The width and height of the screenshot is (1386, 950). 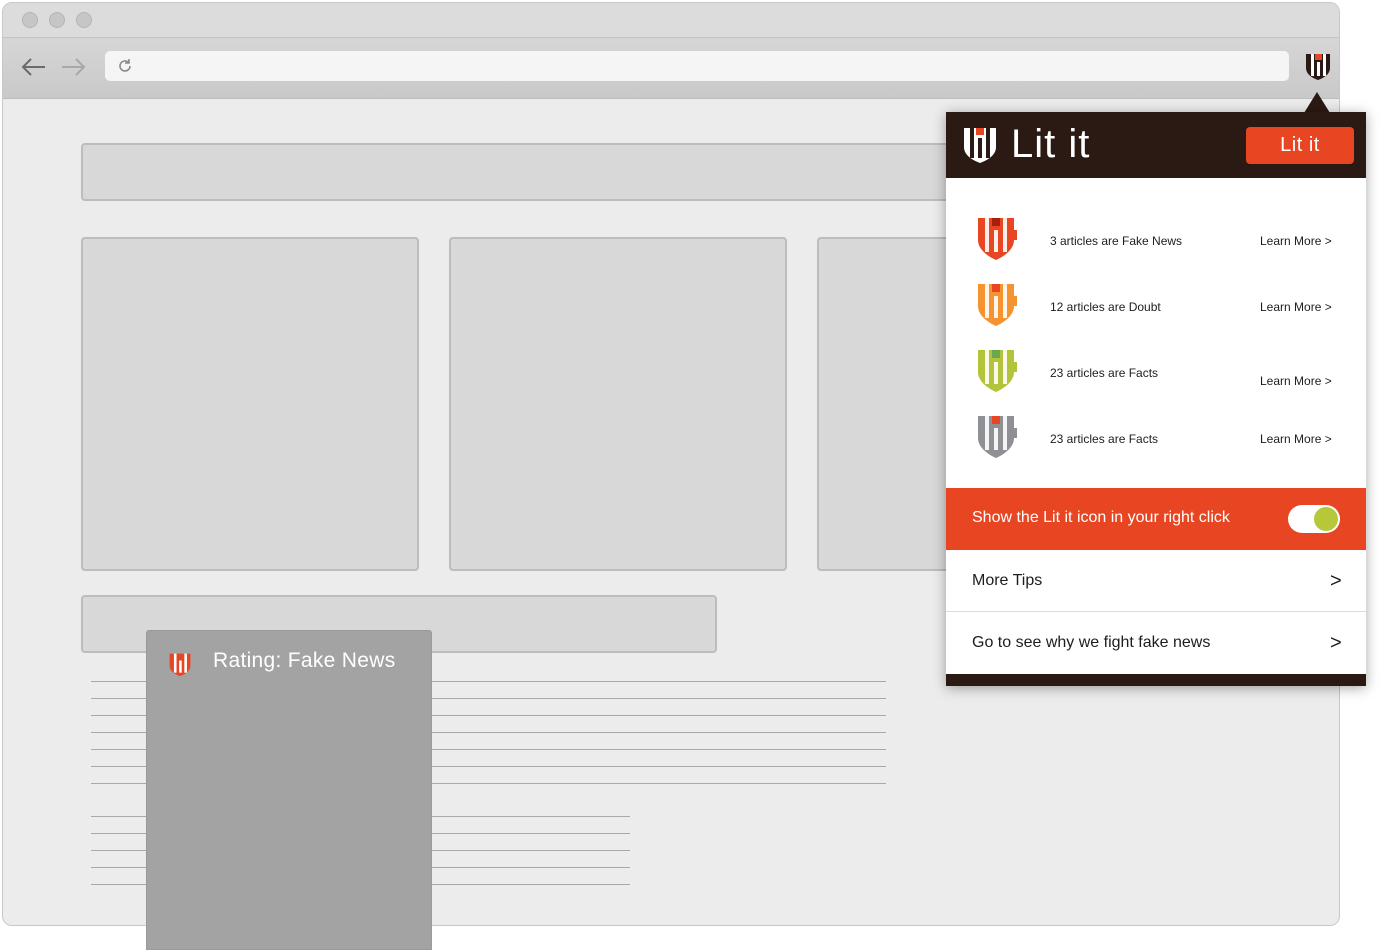 I want to click on back-button, so click(x=33, y=67).